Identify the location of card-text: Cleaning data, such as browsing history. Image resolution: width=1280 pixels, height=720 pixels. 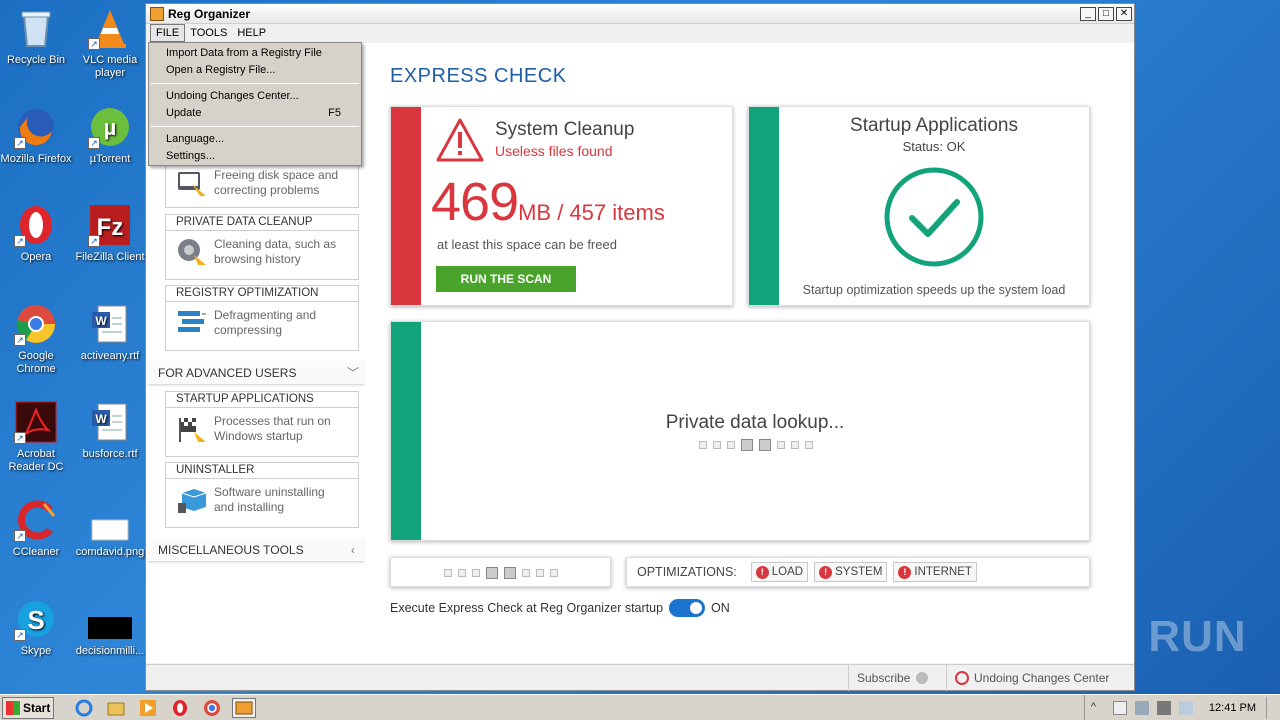
(275, 251).